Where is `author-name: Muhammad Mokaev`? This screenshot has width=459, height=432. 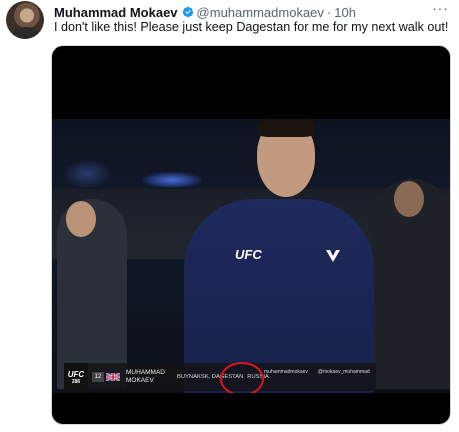 author-name: Muhammad Mokaev is located at coordinates (116, 12).